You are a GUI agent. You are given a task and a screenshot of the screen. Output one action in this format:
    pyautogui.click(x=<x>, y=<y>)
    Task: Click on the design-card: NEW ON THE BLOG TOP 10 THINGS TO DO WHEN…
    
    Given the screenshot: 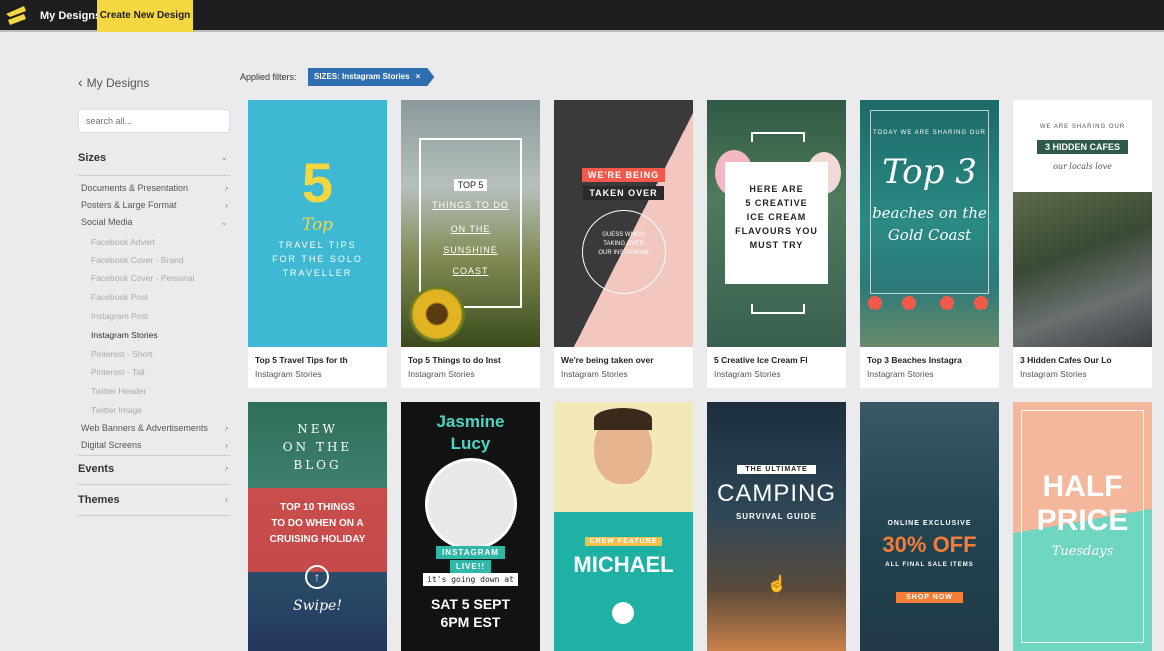 What is the action you would take?
    pyautogui.click(x=317, y=526)
    